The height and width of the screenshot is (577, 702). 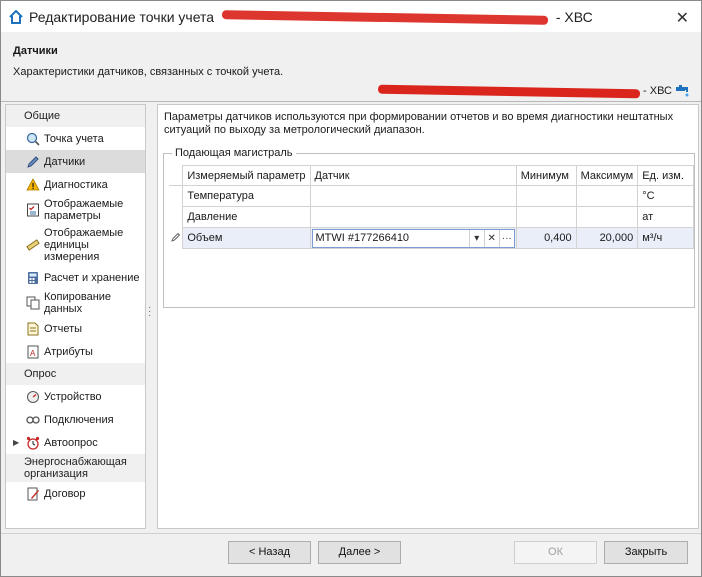 I want to click on nav-item-diagnostics: Диагностика, so click(x=75, y=184).